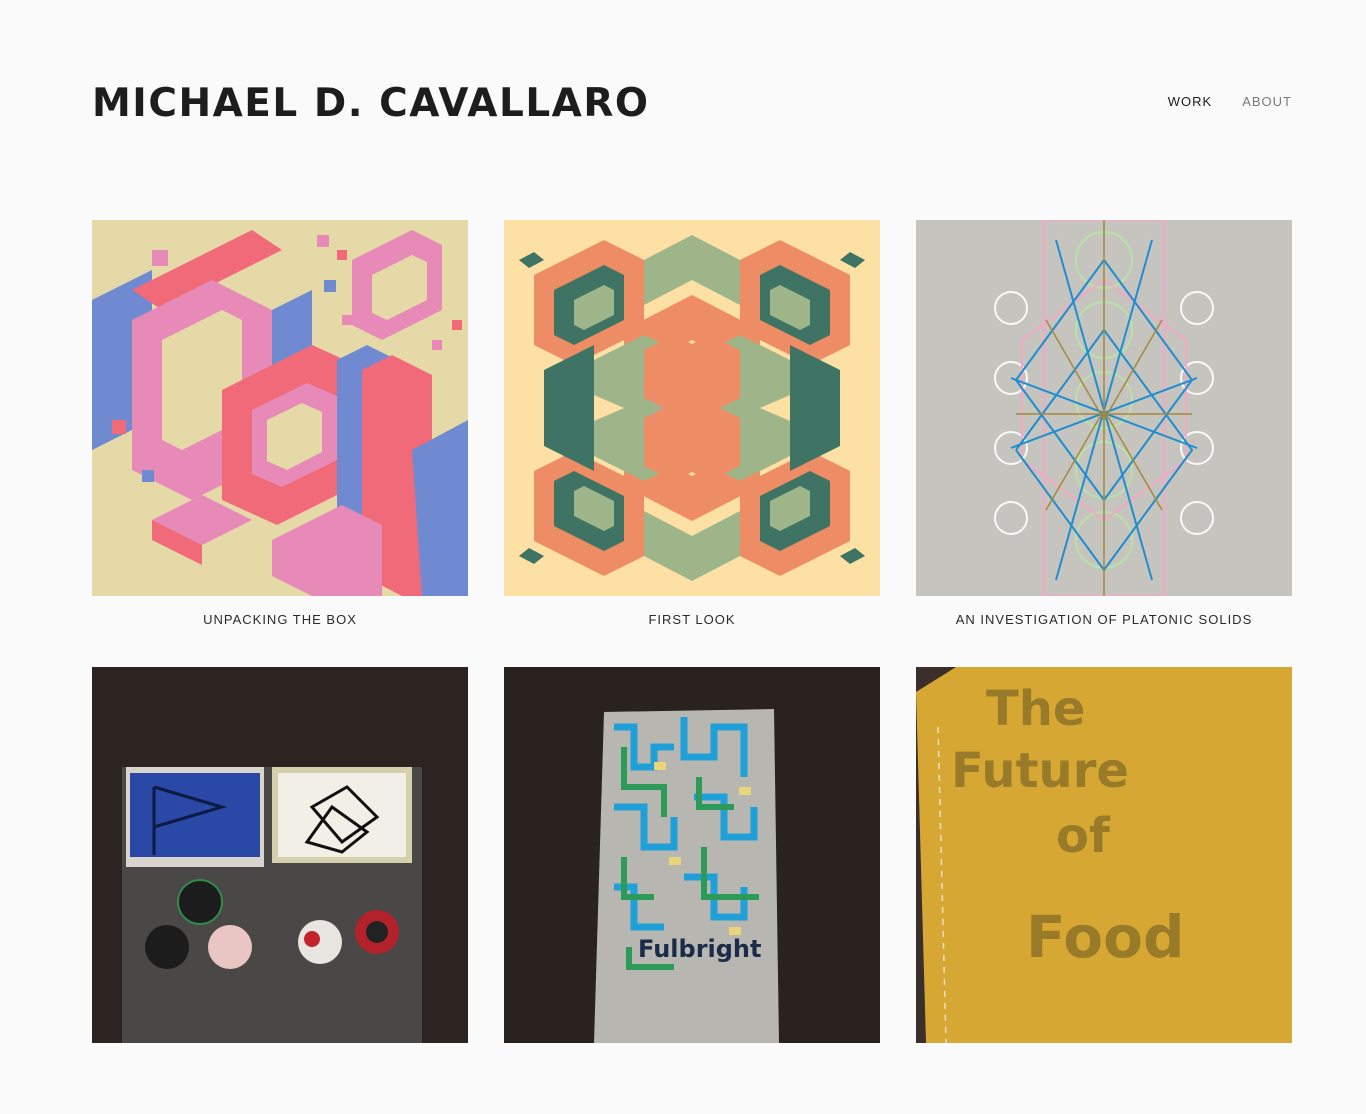  I want to click on project-thumbnail-future-of-food-photo: The Future of Food, so click(1104, 855).